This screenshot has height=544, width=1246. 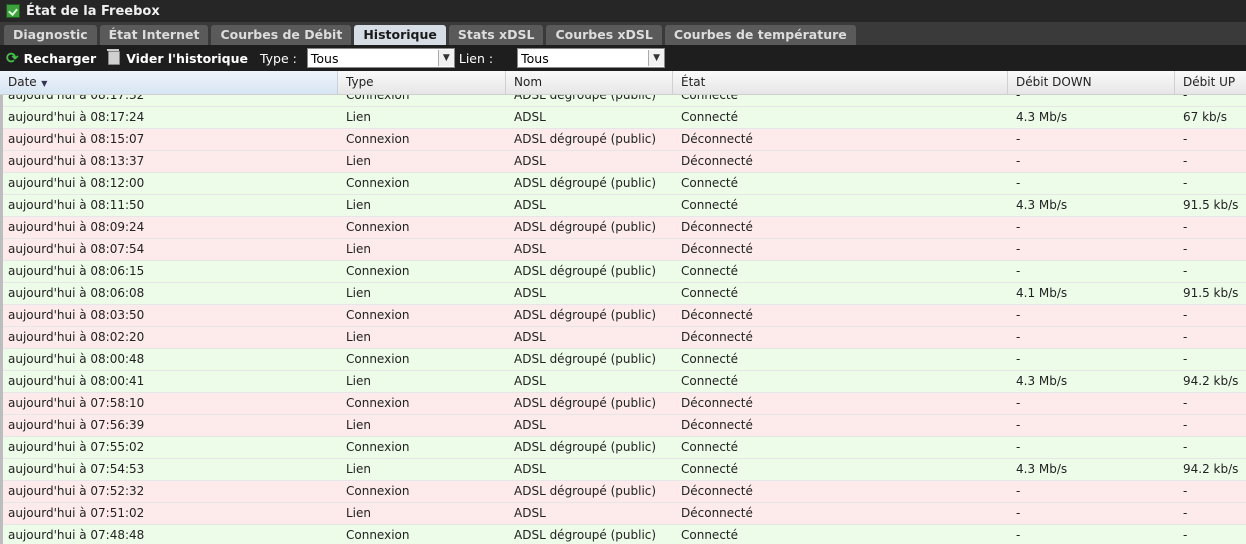 I want to click on tab-etat-internet: État Internet, so click(x=154, y=35).